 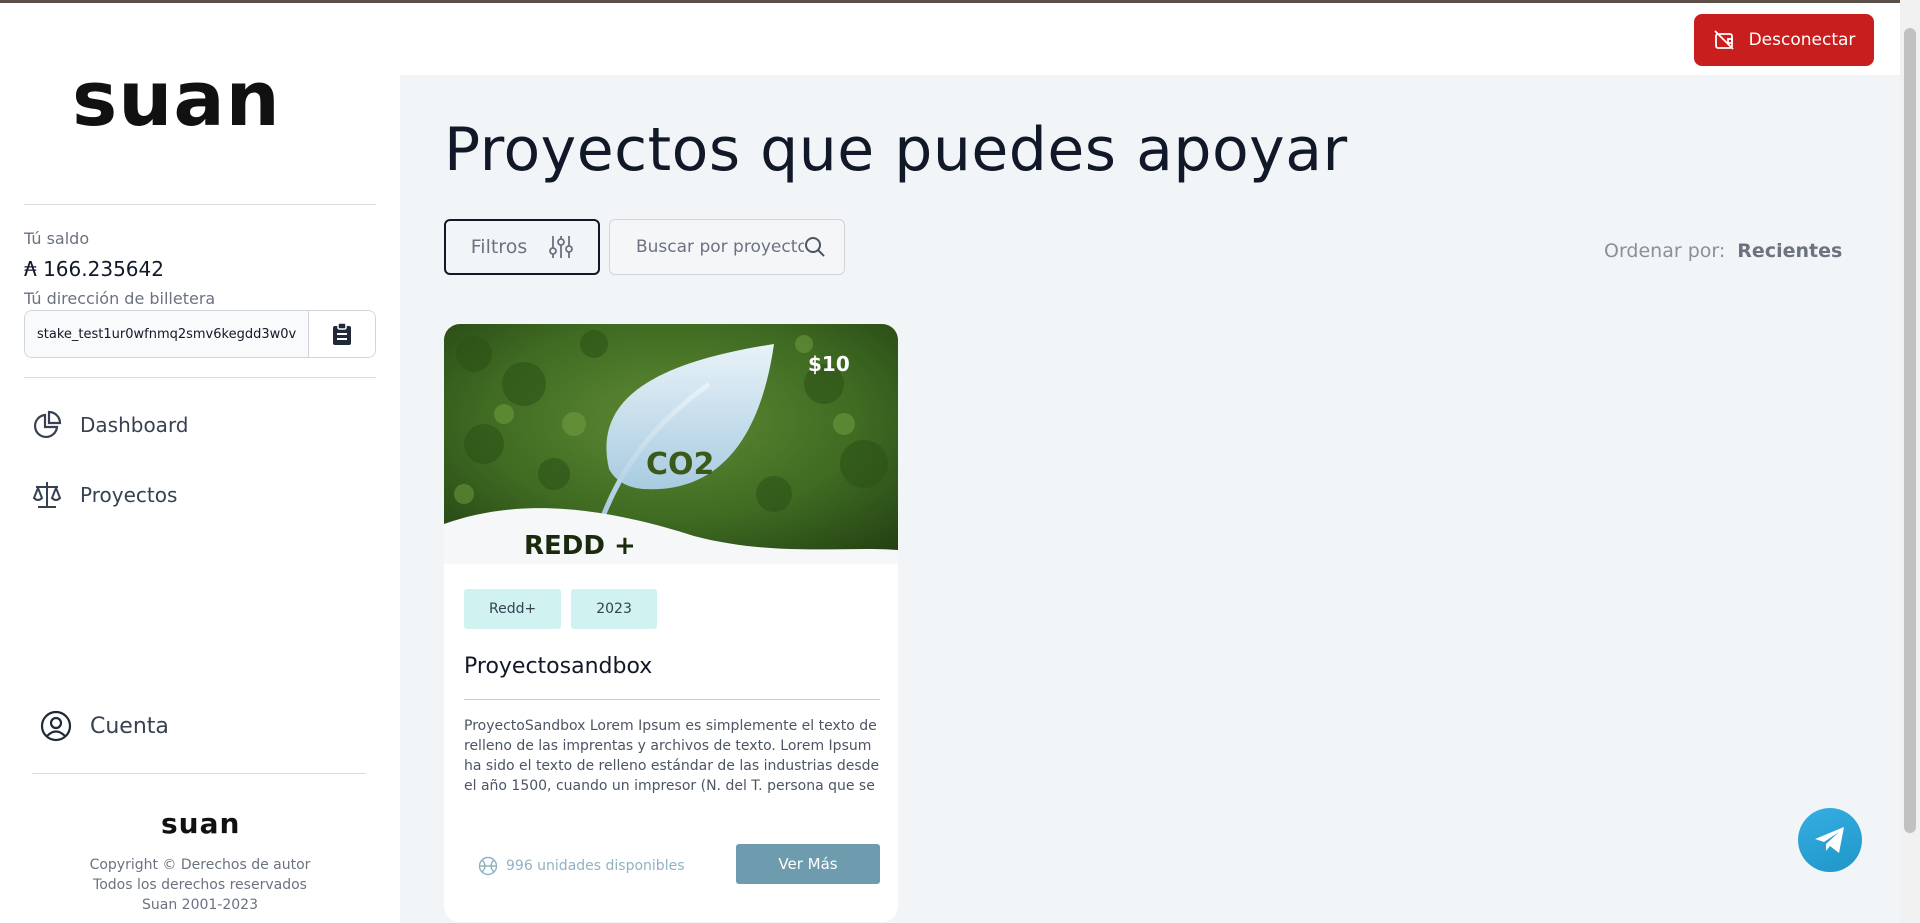 What do you see at coordinates (720, 247) in the screenshot?
I see `search-input` at bounding box center [720, 247].